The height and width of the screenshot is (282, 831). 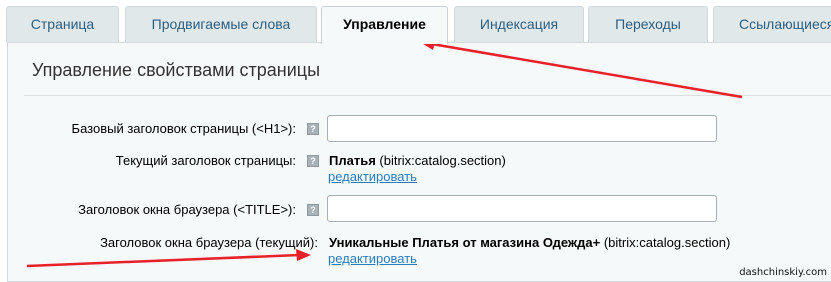 I want to click on watermark: dashchinskiy.com, so click(x=783, y=272).